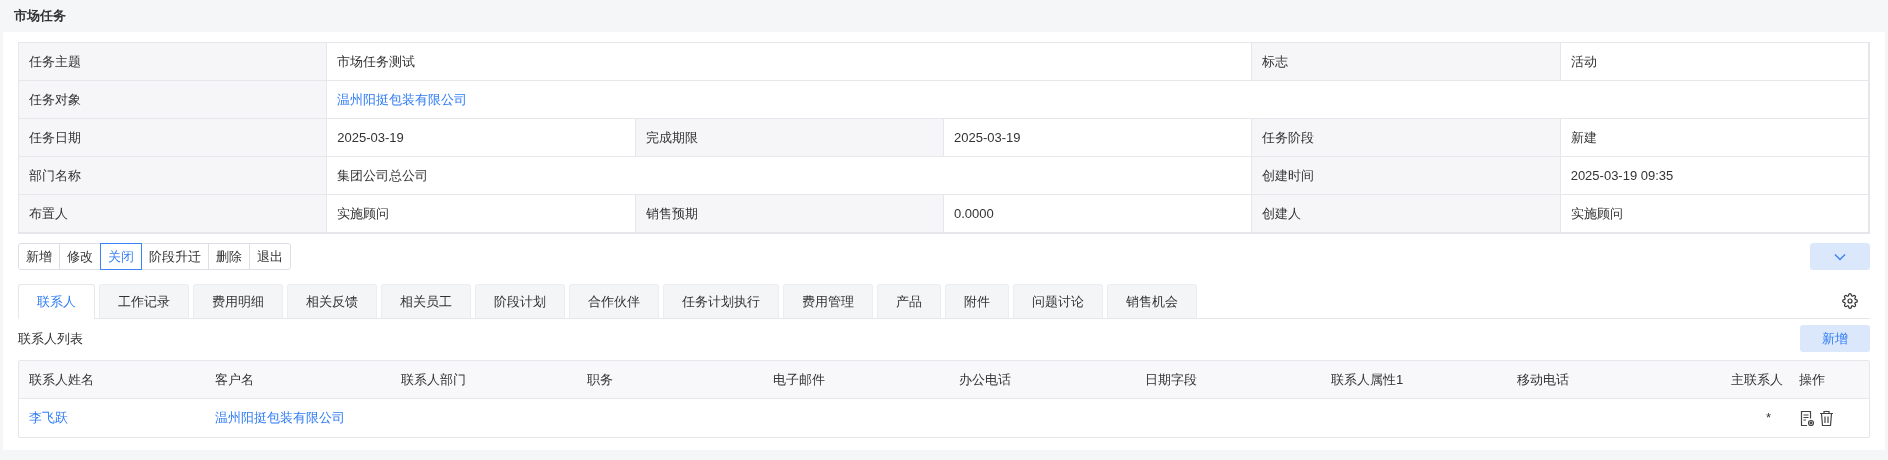 This screenshot has width=1888, height=460. I want to click on column-header: 移动电话, so click(1543, 379).